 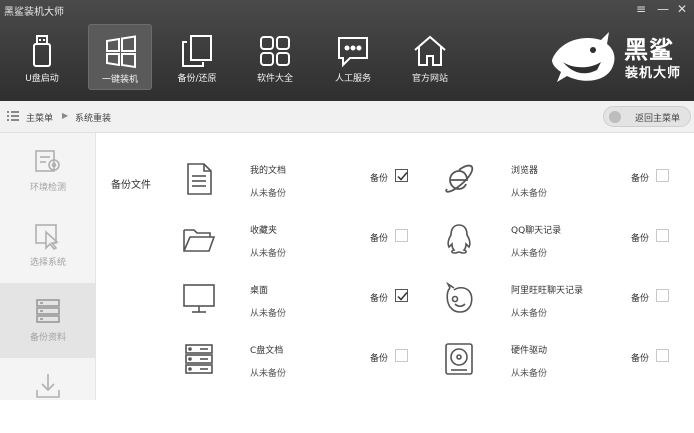 I want to click on nav-label: U盘启动, so click(x=42, y=79).